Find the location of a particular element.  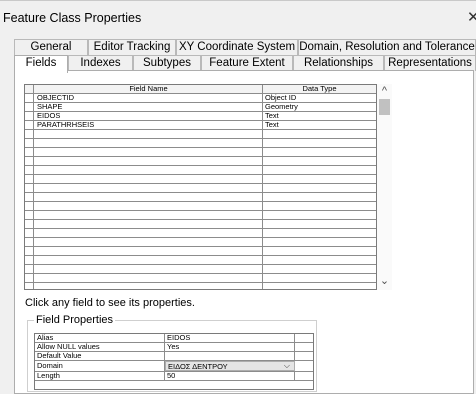

tab-xy-coordinate-system: XY Coordinate System is located at coordinates (237, 47).